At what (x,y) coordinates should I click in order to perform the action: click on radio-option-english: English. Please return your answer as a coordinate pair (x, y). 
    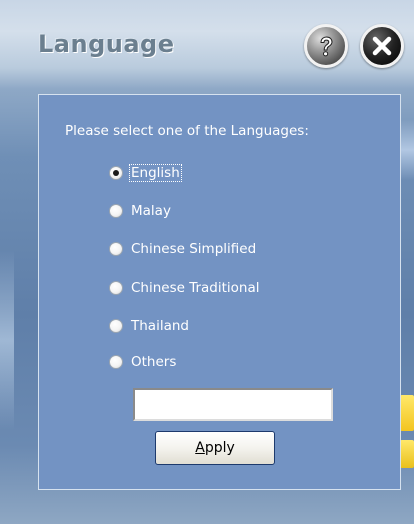
    Looking at the image, I should click on (145, 173).